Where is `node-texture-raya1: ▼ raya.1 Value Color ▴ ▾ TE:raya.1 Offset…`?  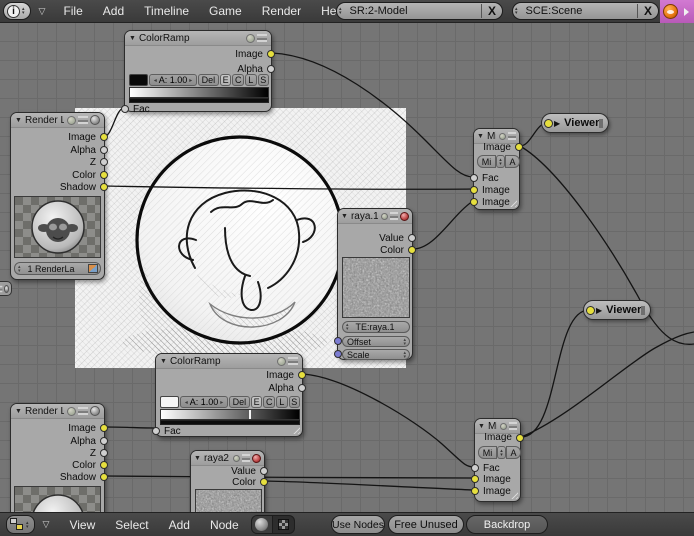
node-texture-raya1: ▼ raya.1 Value Color ▴ ▾ TE:raya.1 Offset… is located at coordinates (375, 284).